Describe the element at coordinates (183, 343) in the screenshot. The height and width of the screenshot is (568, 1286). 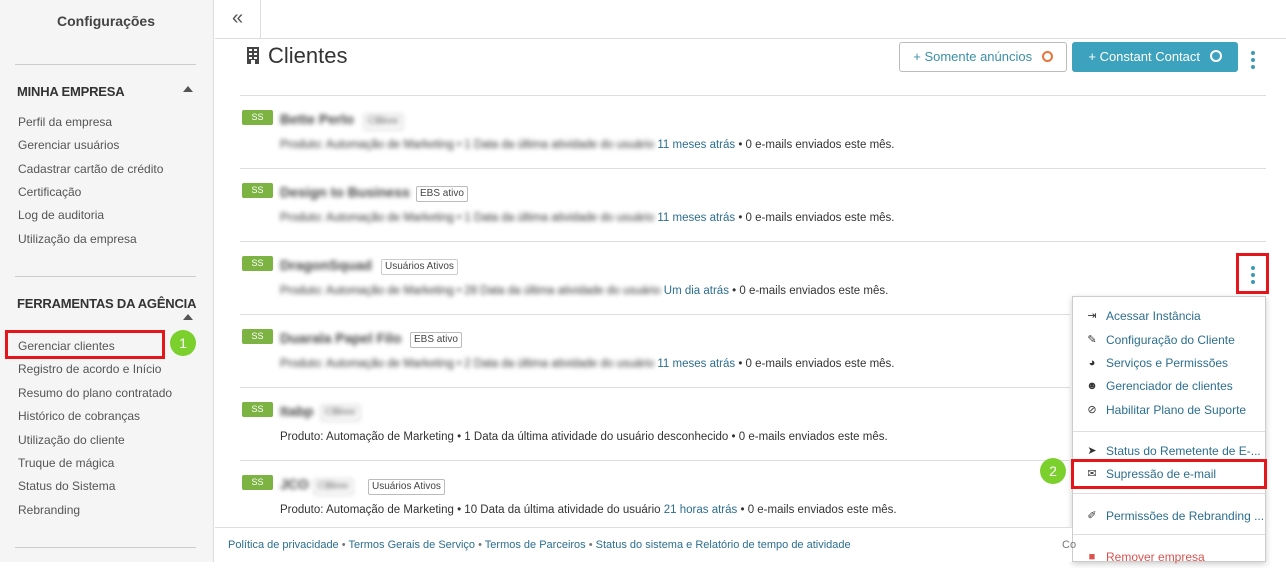
I see `annotation-step-1: 1` at that location.